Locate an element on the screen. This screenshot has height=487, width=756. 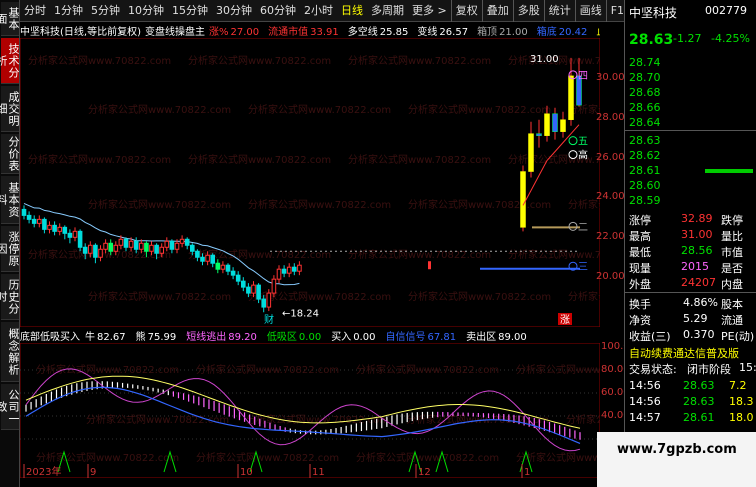
order-row-buy: 28.63 is located at coordinates (690, 141).